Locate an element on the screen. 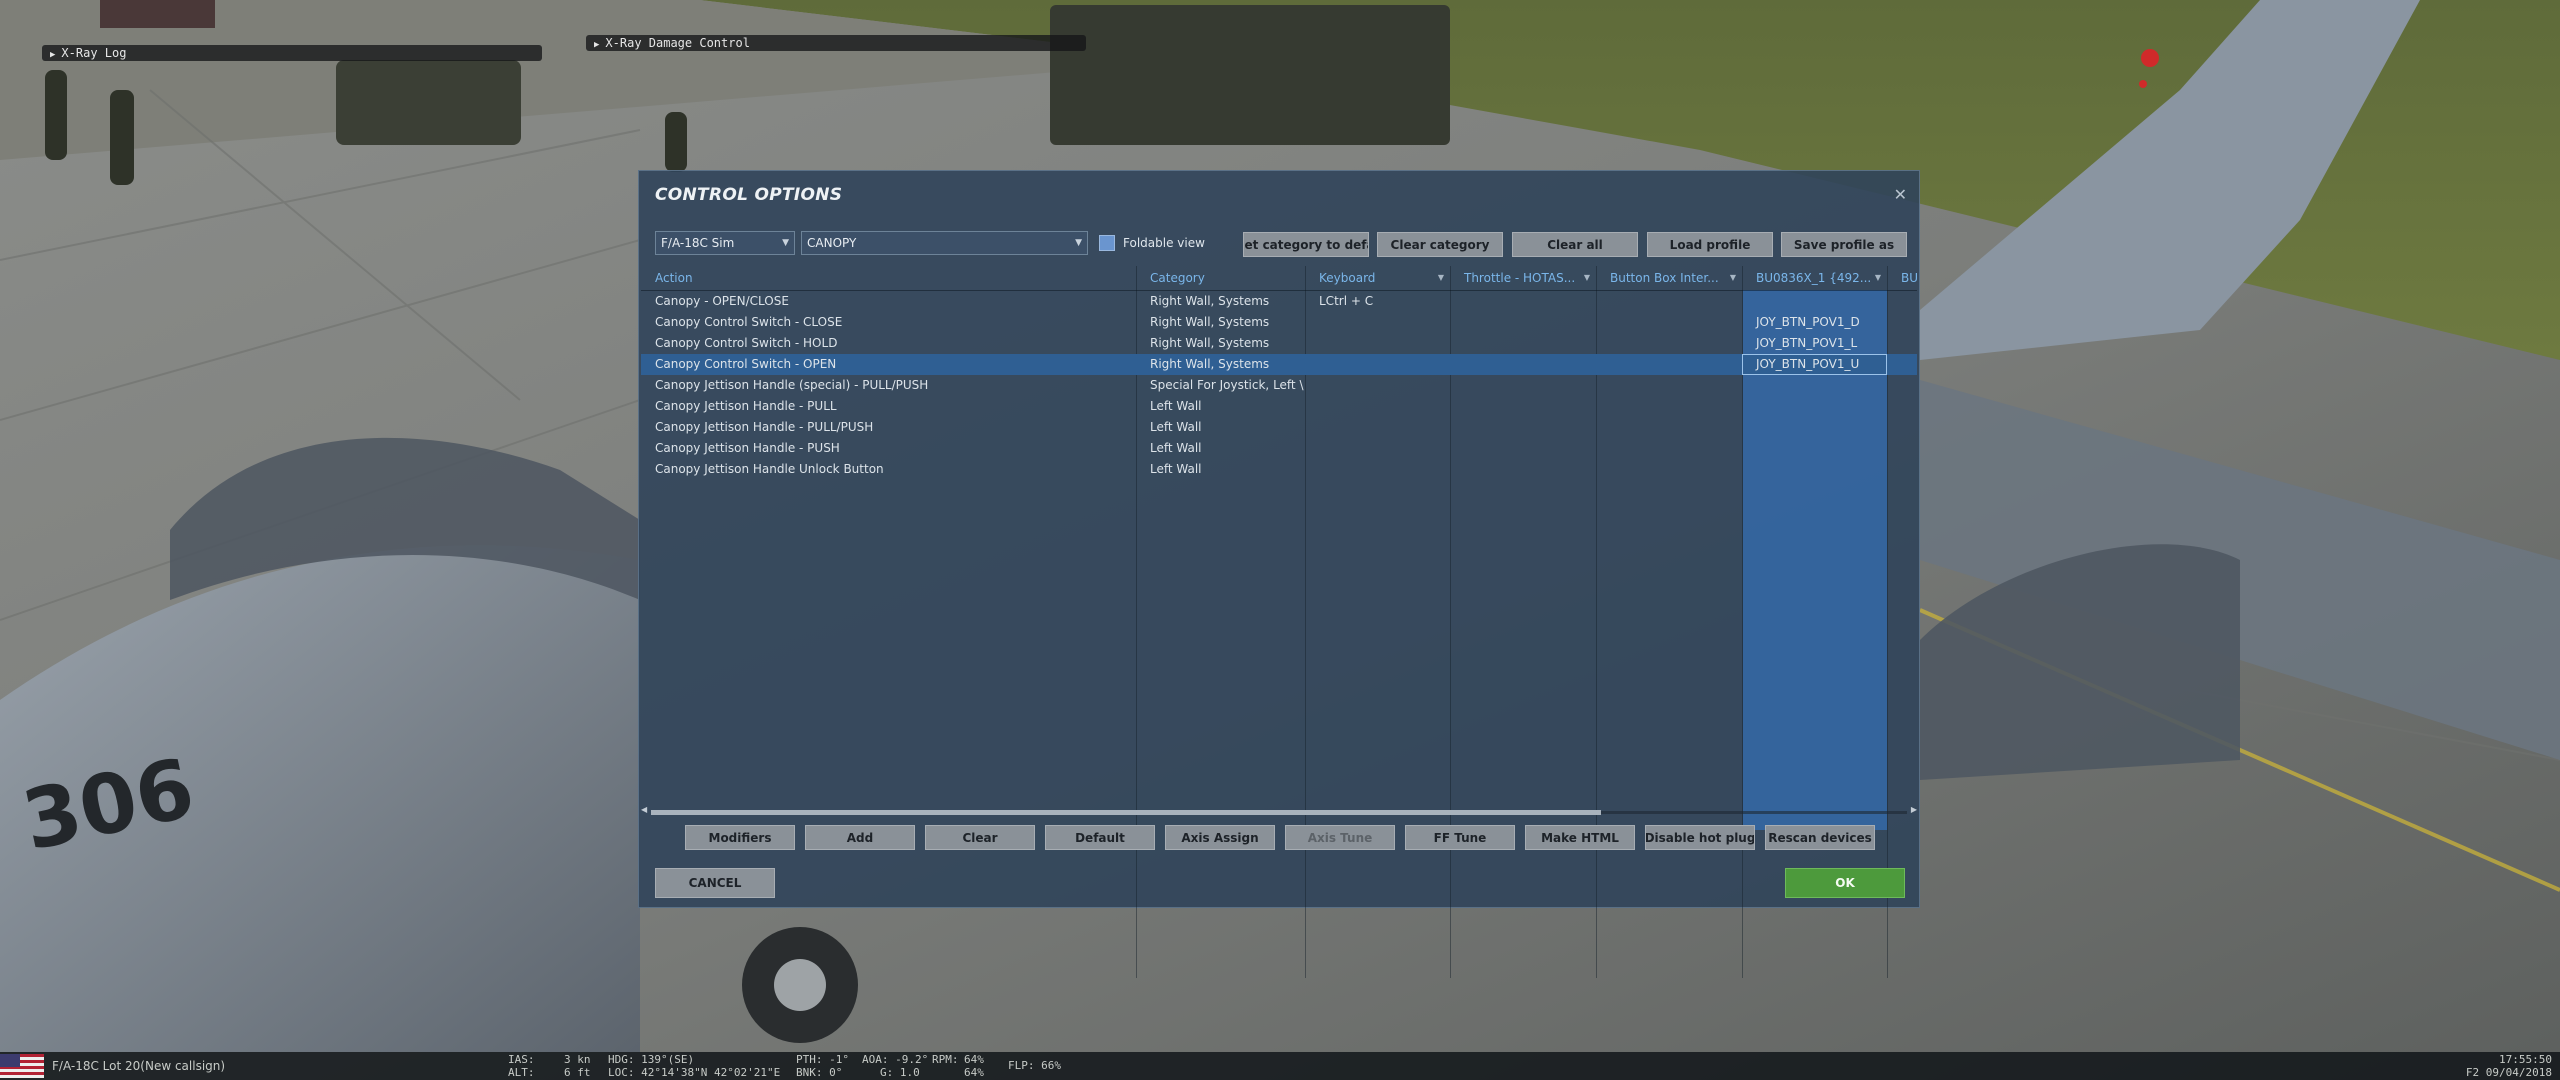 Image resolution: width=2560 pixels, height=1080 pixels. column-header-keyboard: Keyboard ▼ is located at coordinates (1377, 278).